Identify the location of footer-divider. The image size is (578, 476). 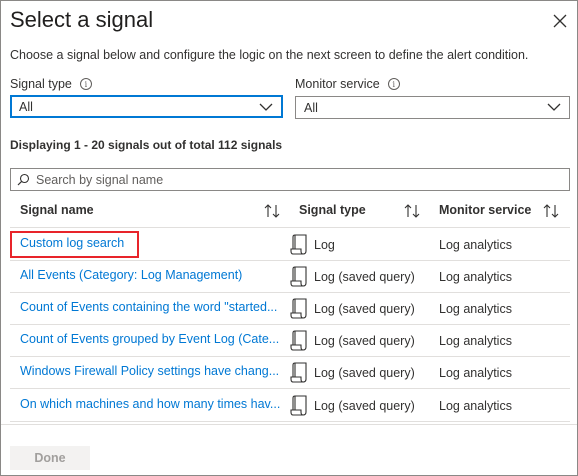
(289, 424).